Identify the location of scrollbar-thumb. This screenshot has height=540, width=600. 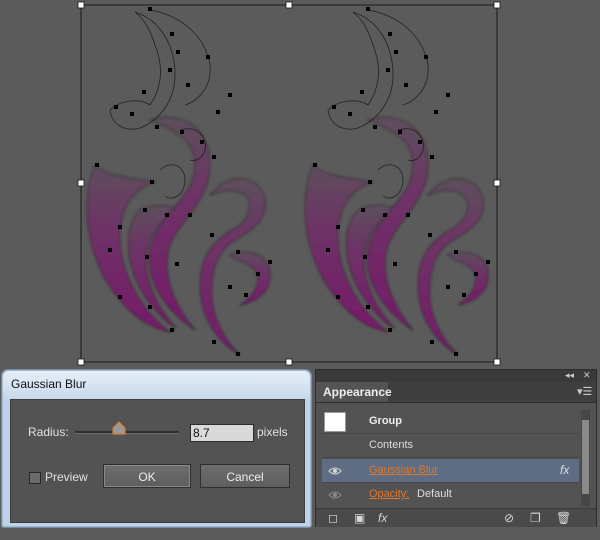
(585, 457).